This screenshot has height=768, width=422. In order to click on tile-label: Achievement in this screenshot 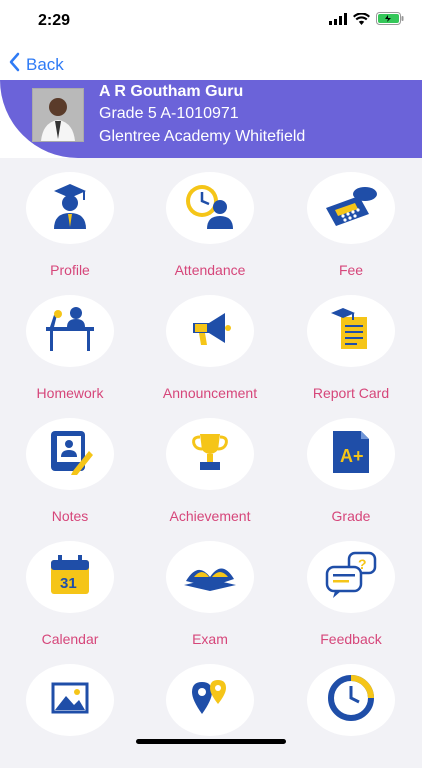, I will do `click(210, 516)`.